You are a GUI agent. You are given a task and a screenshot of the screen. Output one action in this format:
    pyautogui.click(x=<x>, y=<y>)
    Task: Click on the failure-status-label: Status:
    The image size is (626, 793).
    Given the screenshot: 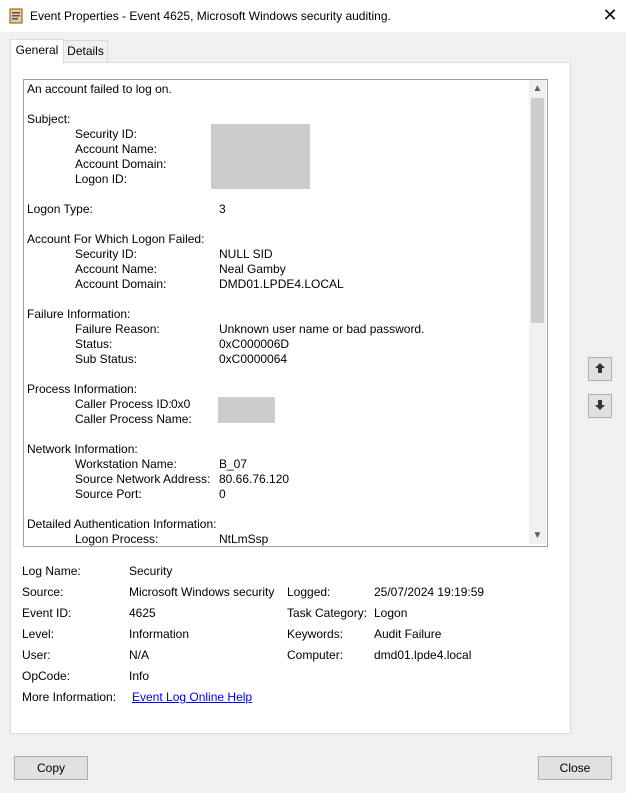 What is the action you would take?
    pyautogui.click(x=94, y=344)
    